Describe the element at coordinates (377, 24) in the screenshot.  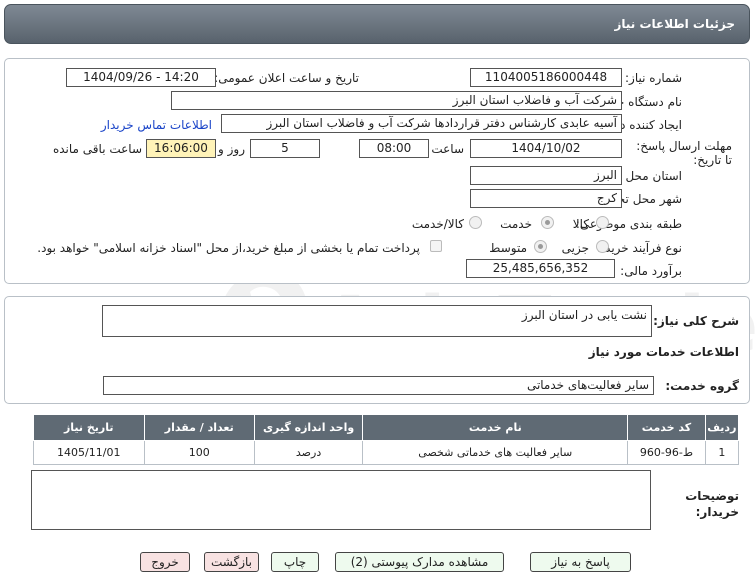
I see `page-header: جزئیات اطلاعات نیاز` at that location.